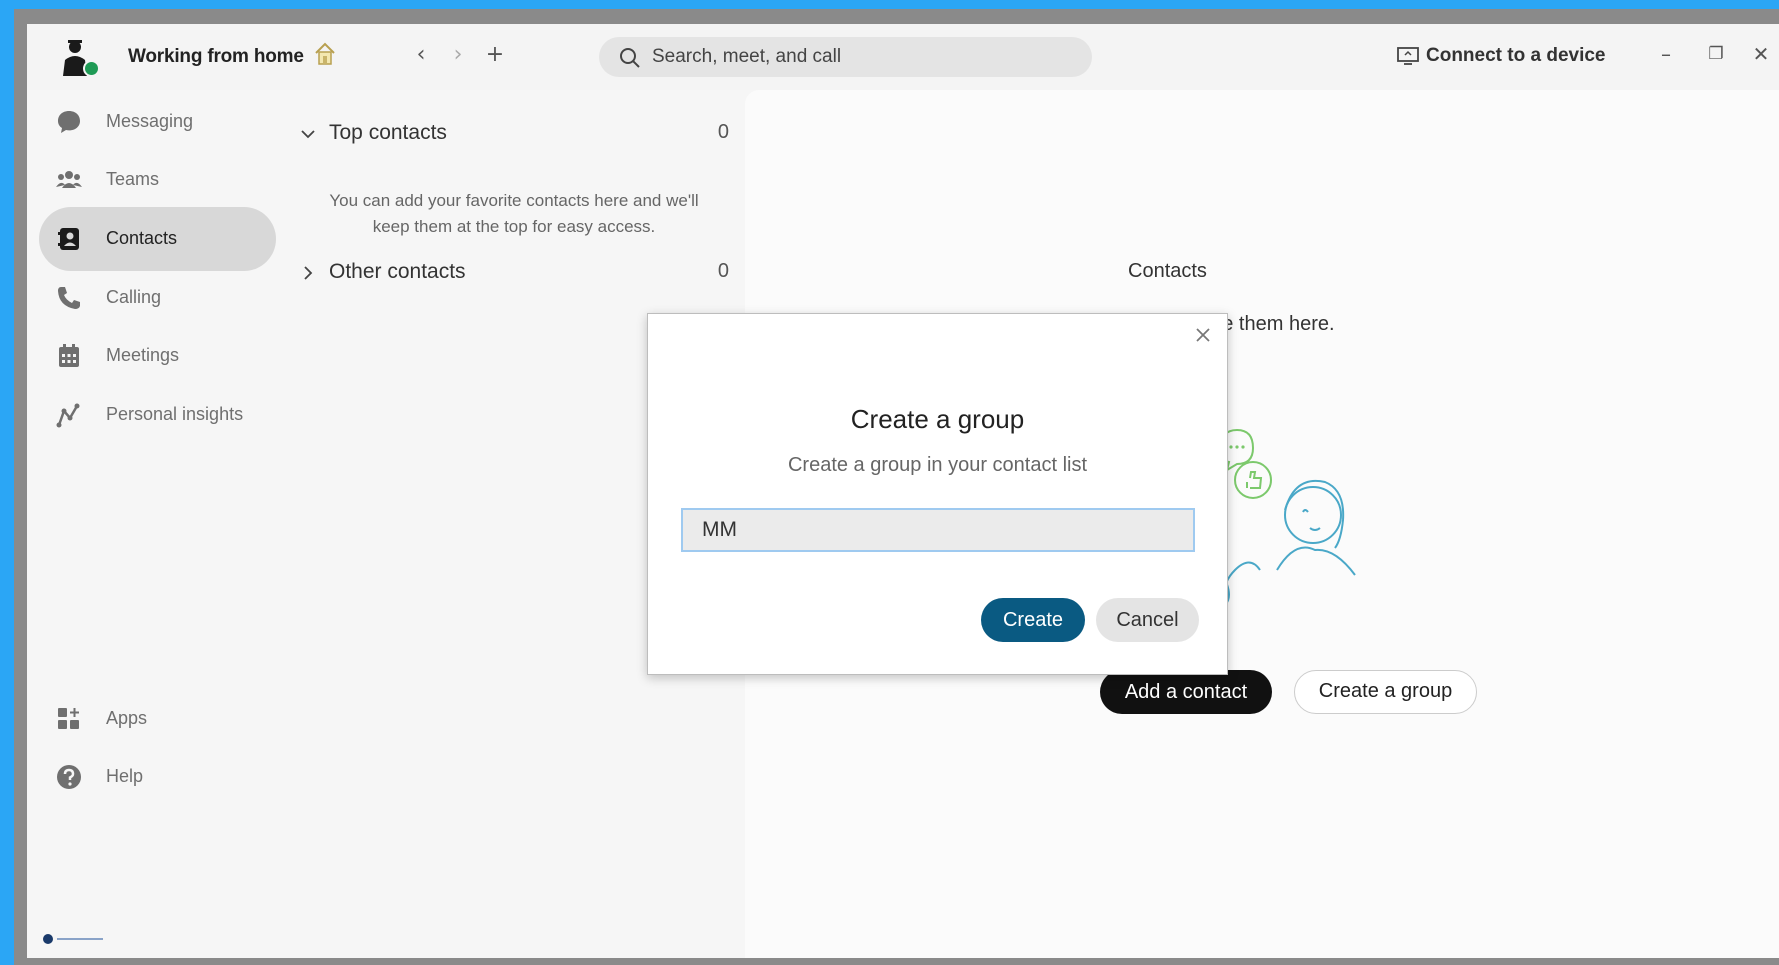  What do you see at coordinates (80, 939) in the screenshot?
I see `sync-status-bar` at bounding box center [80, 939].